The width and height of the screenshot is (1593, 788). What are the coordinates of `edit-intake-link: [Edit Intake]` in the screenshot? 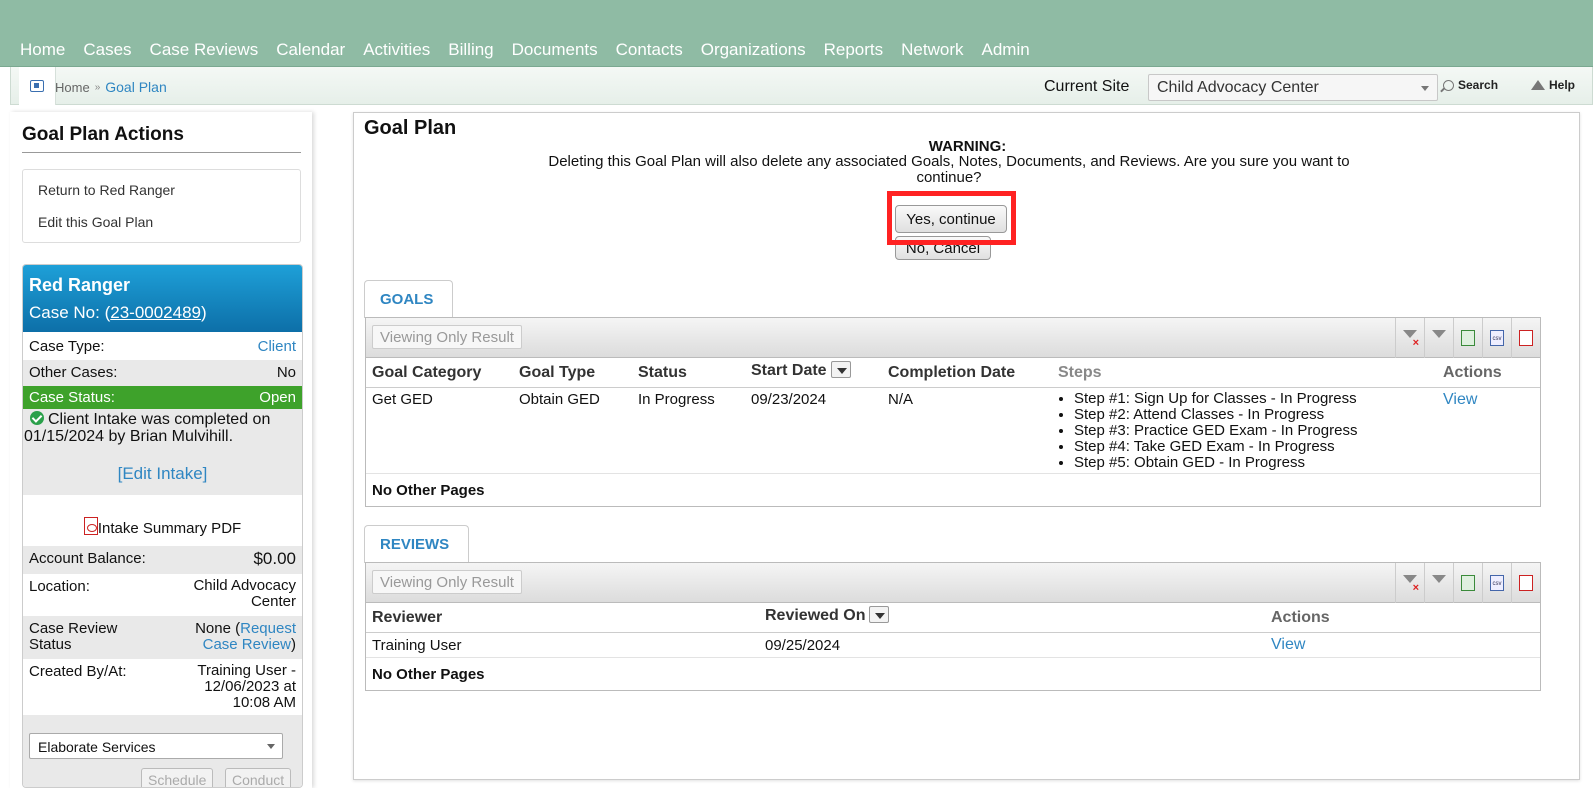 It's located at (162, 474).